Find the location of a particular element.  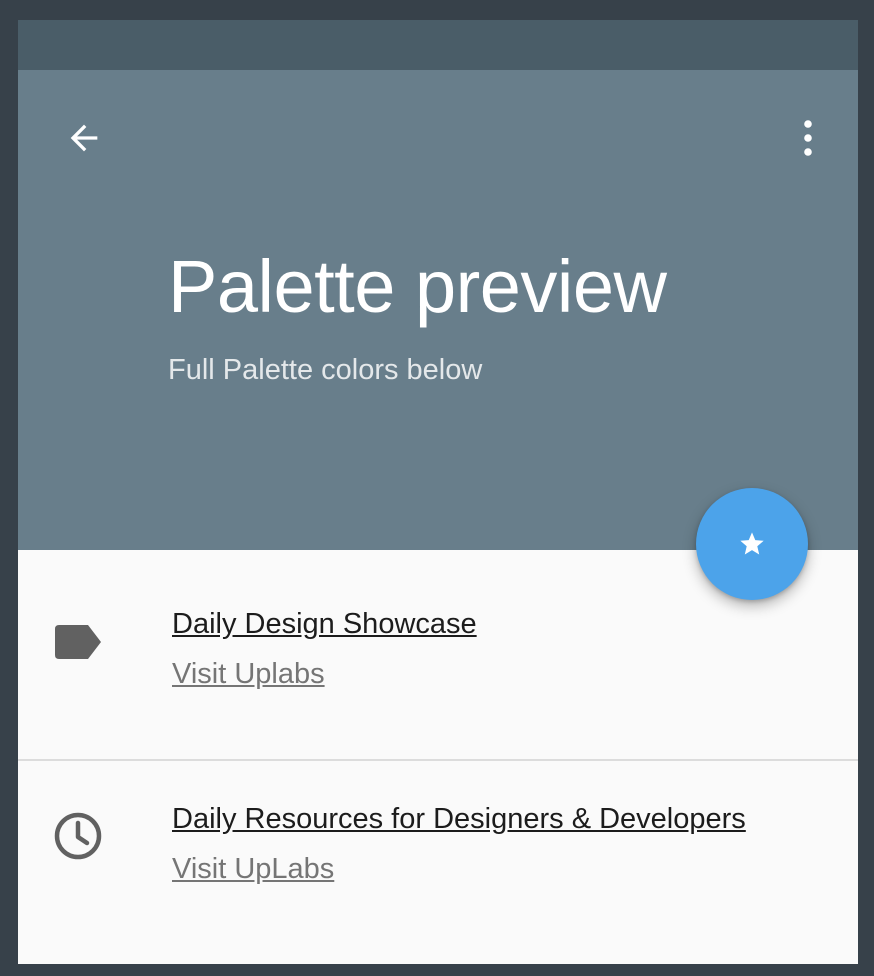

page-subtitle: Full Palette colors below is located at coordinates (325, 370).